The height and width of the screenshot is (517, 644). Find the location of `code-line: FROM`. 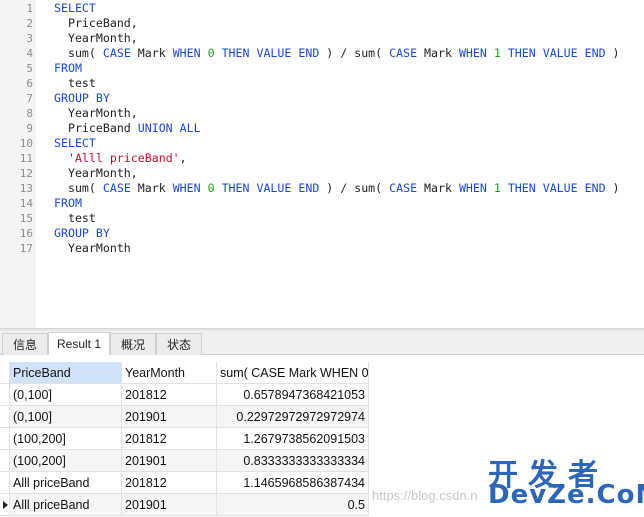

code-line: FROM is located at coordinates (68, 68).